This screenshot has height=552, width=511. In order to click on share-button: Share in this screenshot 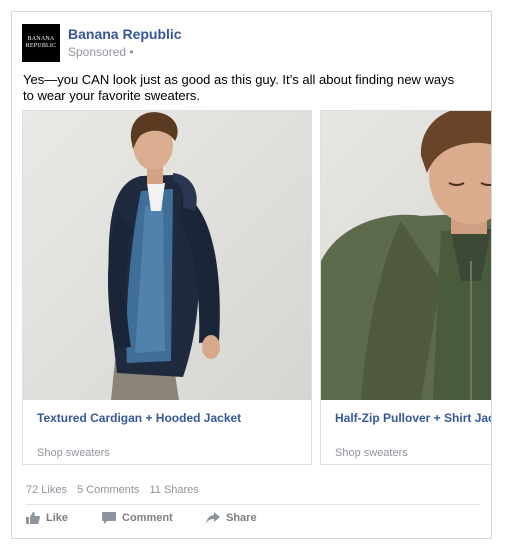, I will do `click(231, 518)`.